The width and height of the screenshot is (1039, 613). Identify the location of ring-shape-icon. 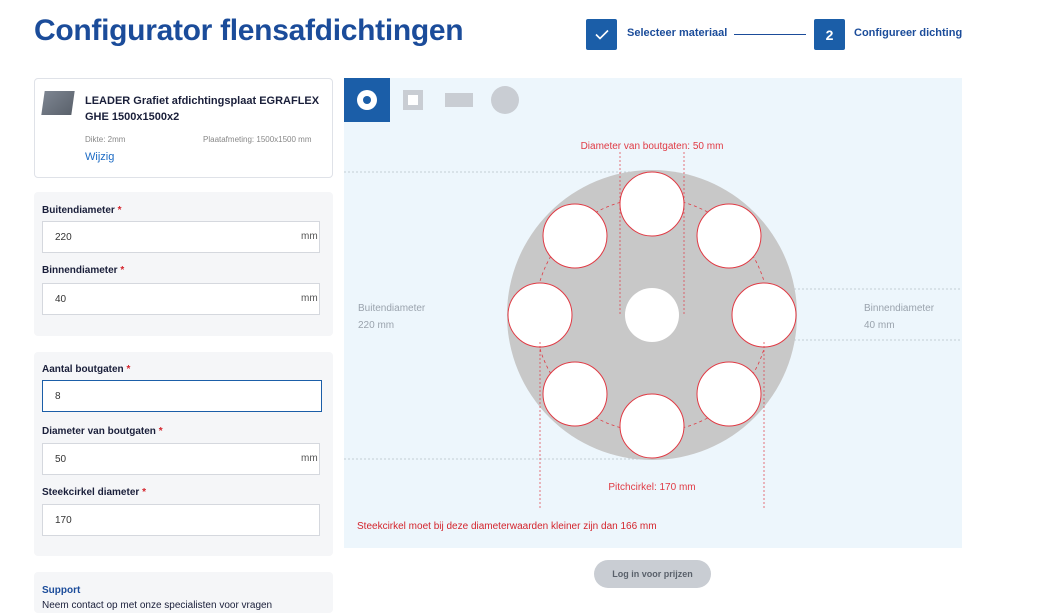
(367, 100).